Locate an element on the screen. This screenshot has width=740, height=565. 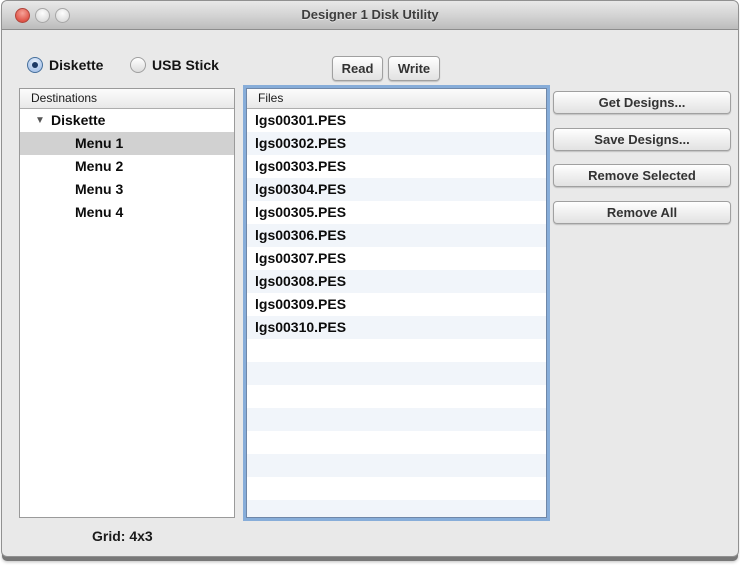
file-row: lgs00309.PES is located at coordinates (396, 304).